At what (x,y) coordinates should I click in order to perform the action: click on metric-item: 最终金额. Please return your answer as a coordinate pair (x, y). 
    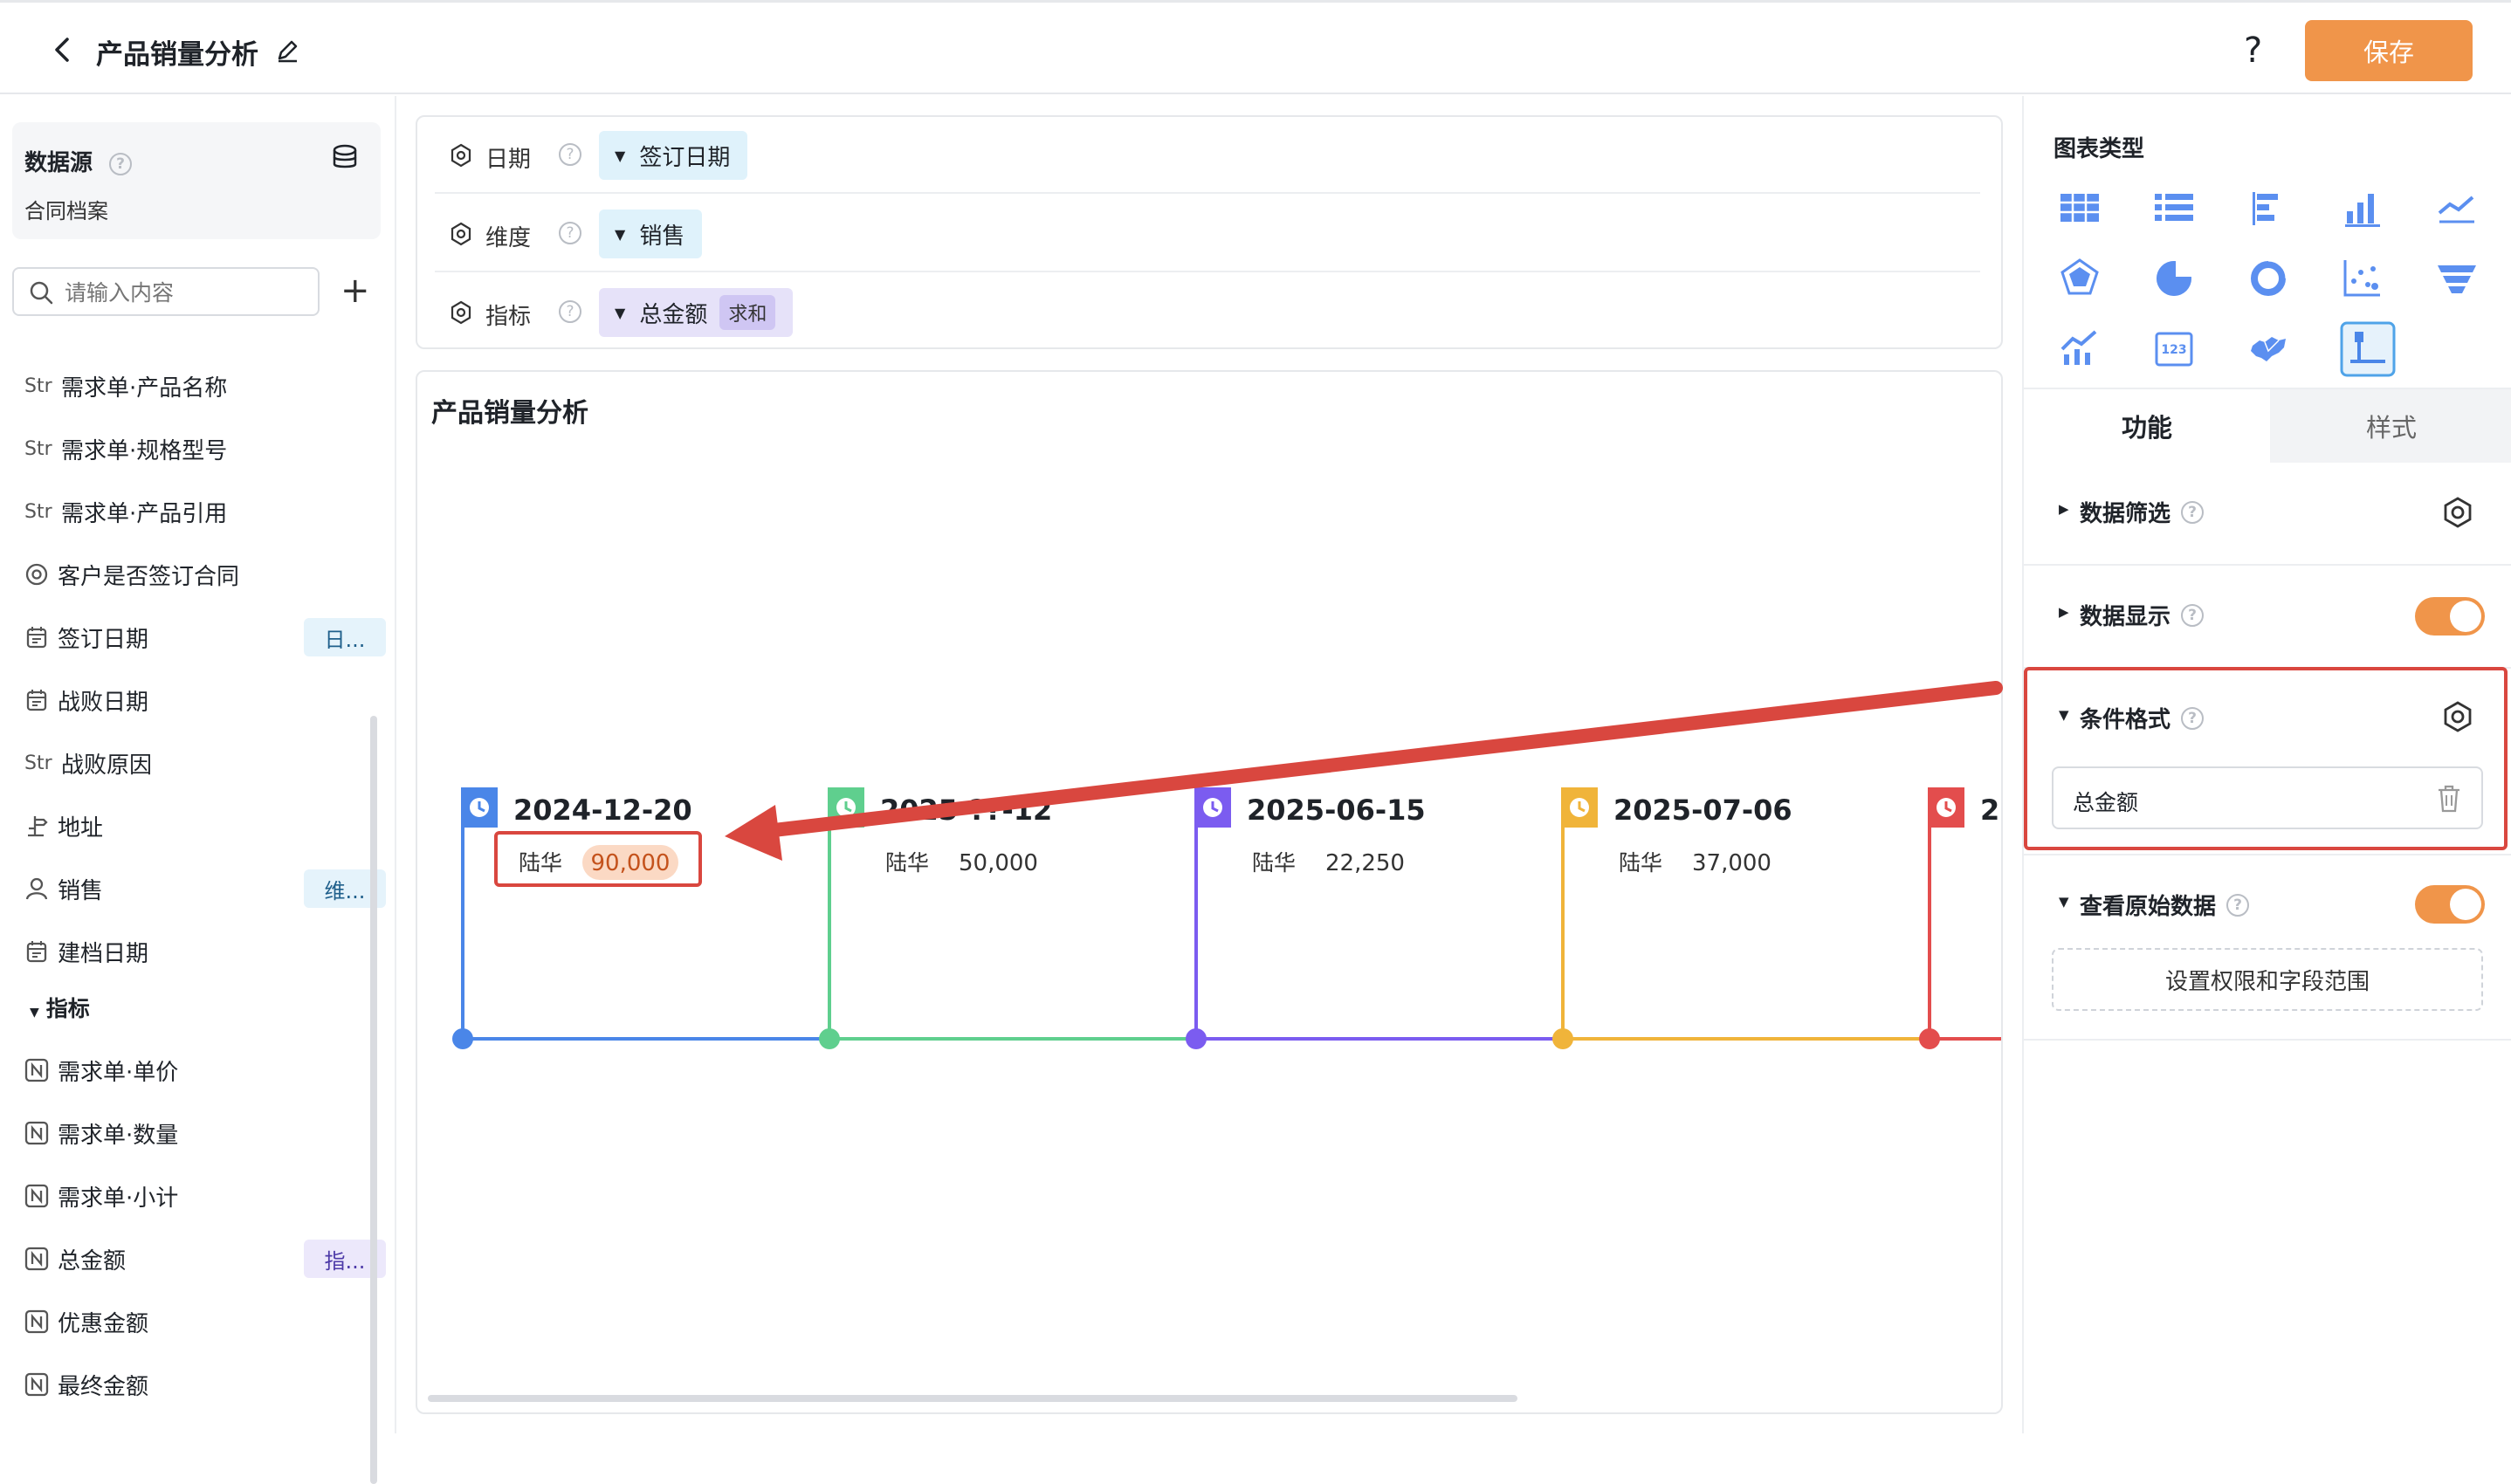
    Looking at the image, I should click on (199, 1384).